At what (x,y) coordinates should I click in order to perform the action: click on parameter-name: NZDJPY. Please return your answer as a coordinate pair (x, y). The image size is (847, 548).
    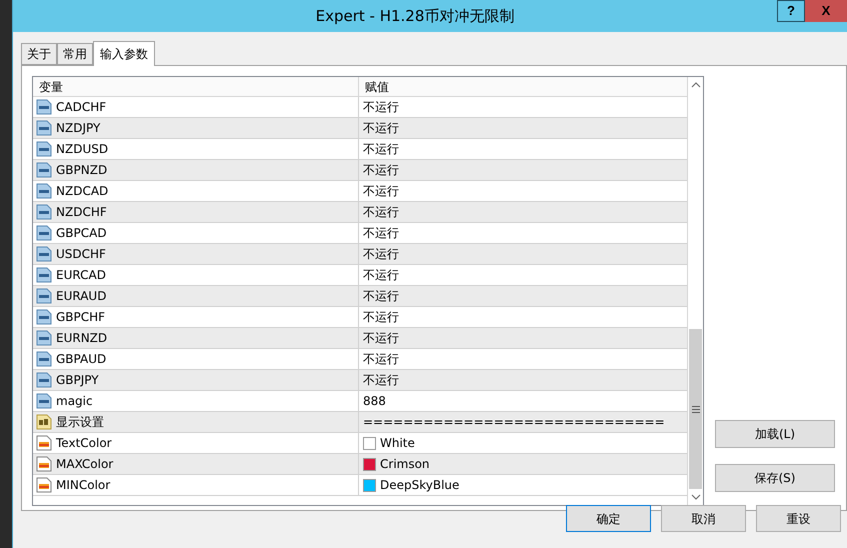
    Looking at the image, I should click on (78, 128).